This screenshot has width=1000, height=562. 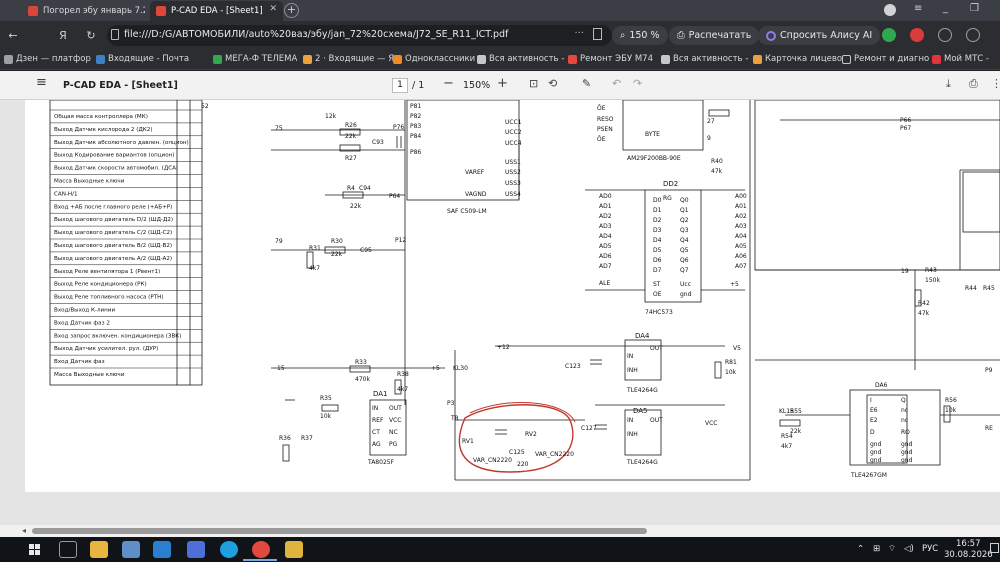 What do you see at coordinates (255, 59) in the screenshot?
I see `bookmark-item: МЕГА-Ф ТЕЛЕМА` at bounding box center [255, 59].